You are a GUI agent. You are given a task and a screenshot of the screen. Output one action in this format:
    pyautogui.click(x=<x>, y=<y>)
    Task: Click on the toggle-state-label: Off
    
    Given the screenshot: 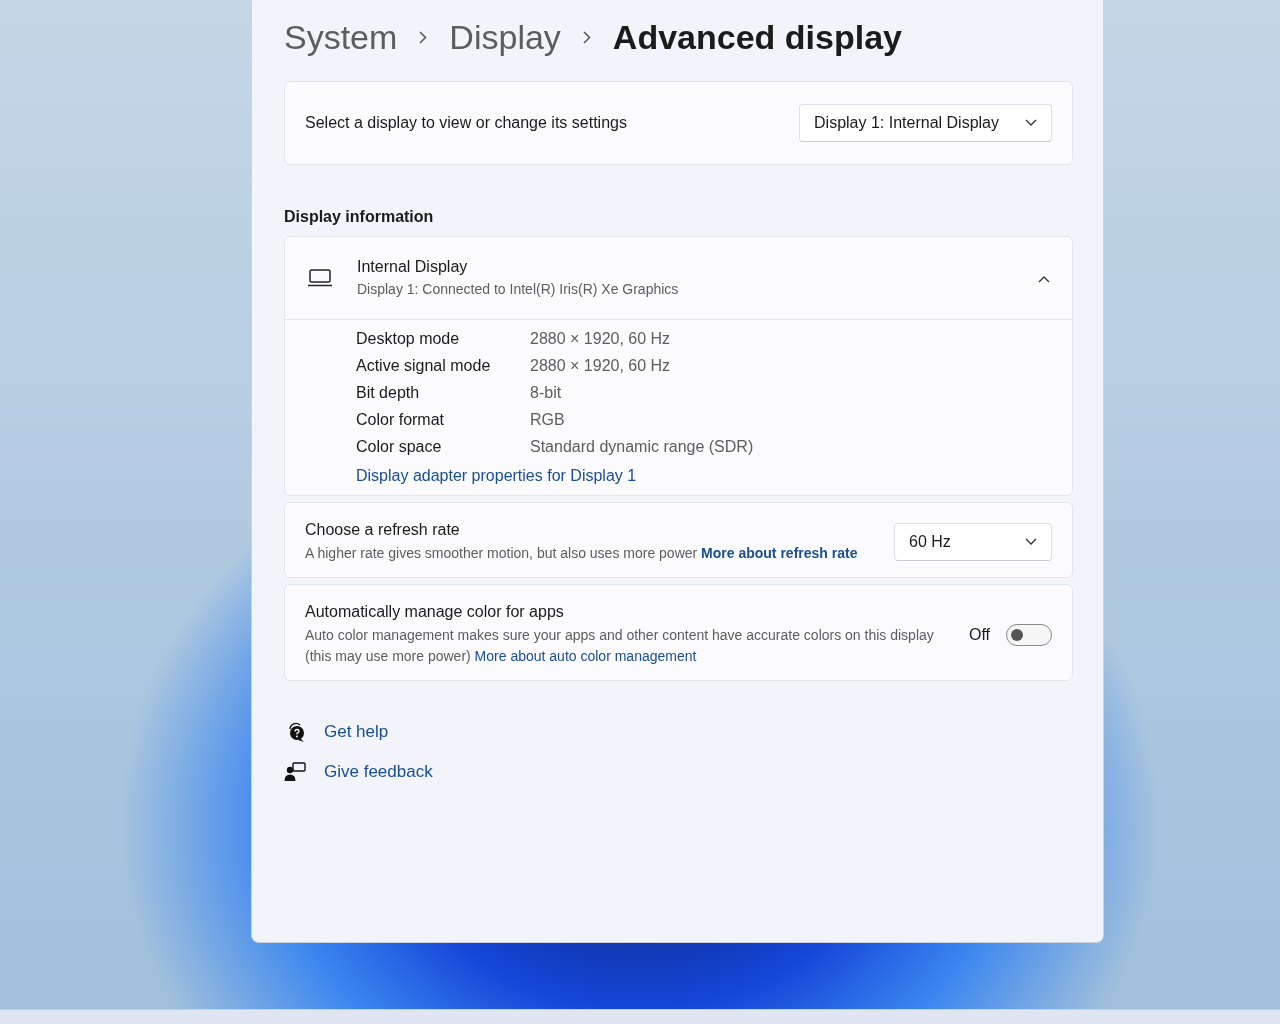 What is the action you would take?
    pyautogui.click(x=979, y=634)
    